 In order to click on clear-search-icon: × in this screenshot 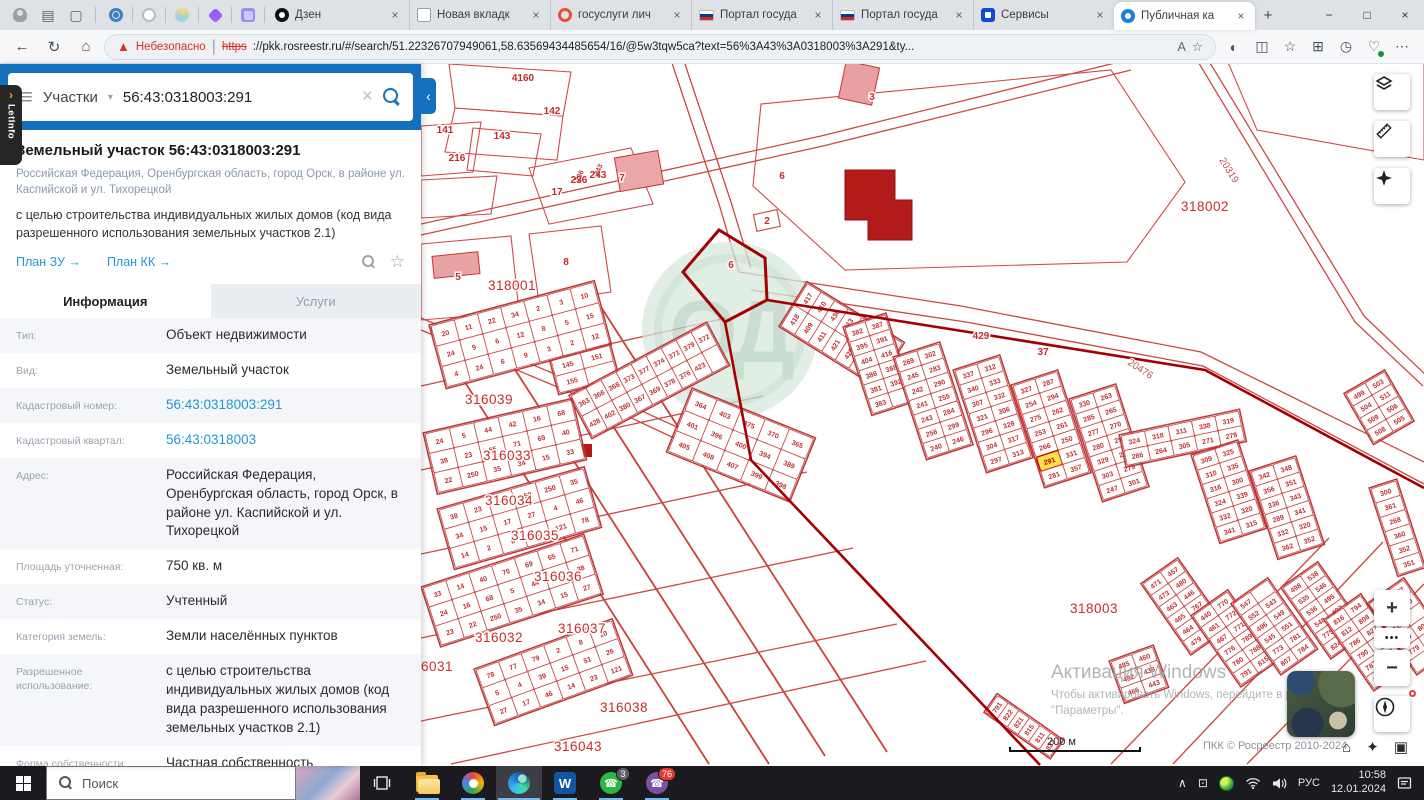, I will do `click(367, 97)`.